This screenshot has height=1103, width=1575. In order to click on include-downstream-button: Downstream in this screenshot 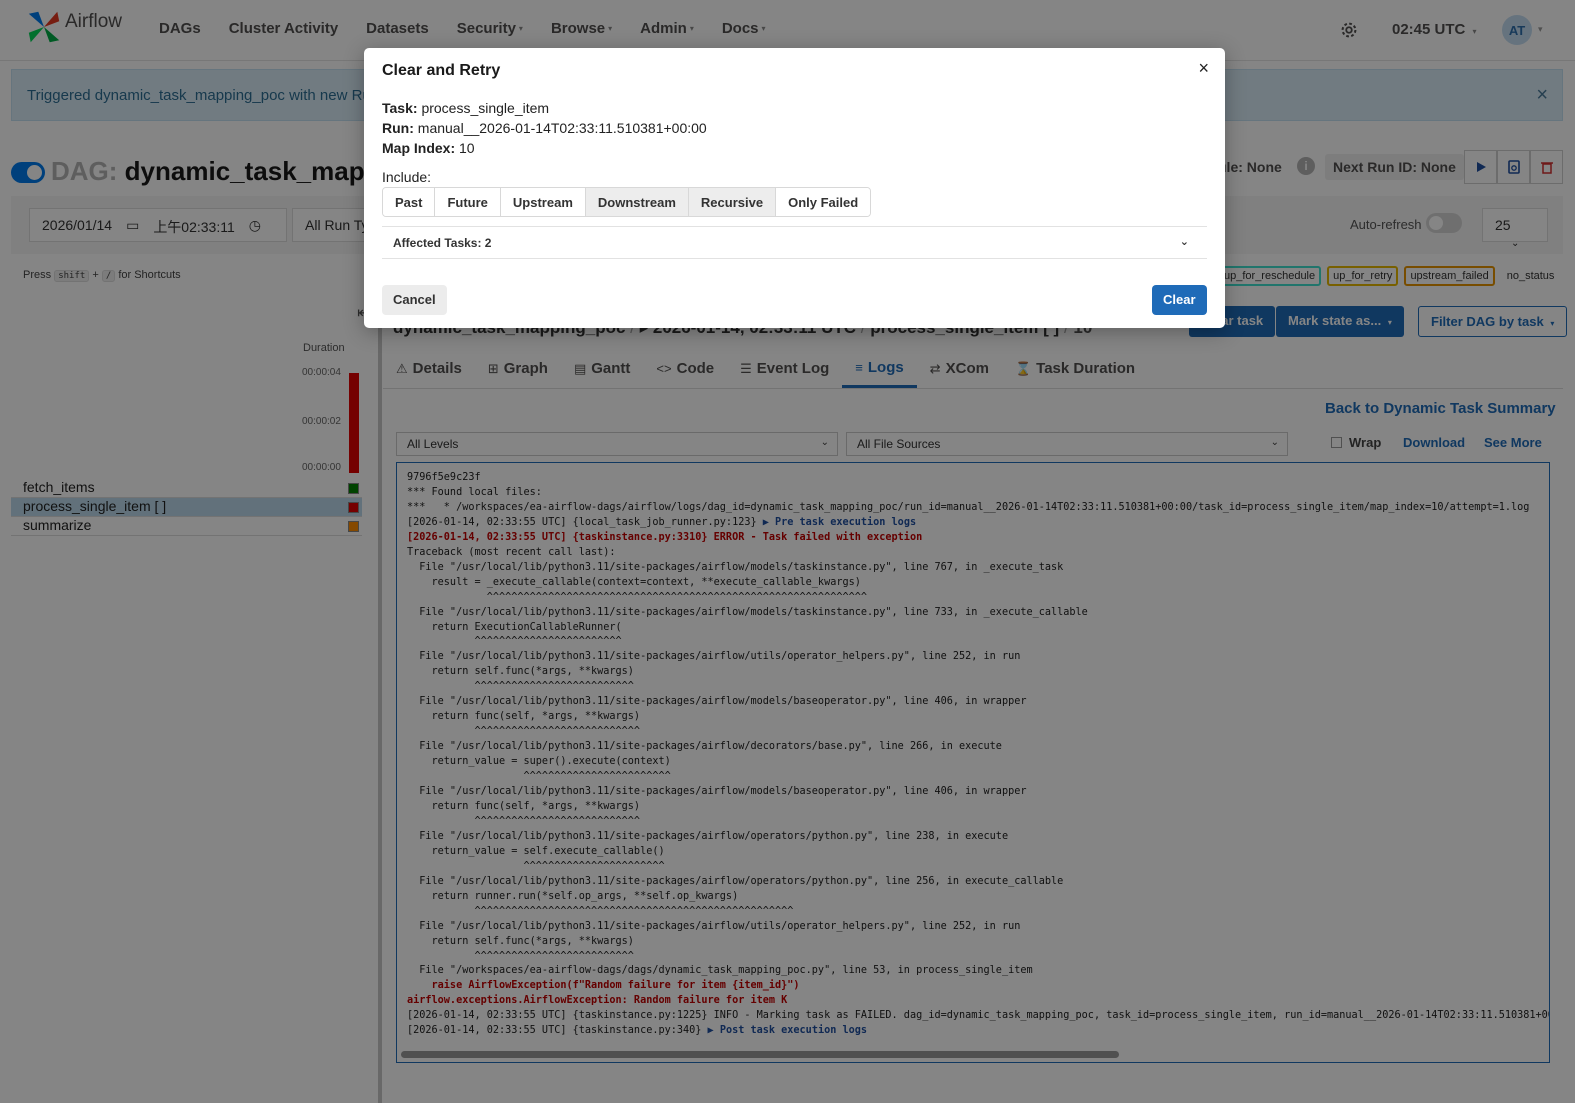, I will do `click(637, 202)`.